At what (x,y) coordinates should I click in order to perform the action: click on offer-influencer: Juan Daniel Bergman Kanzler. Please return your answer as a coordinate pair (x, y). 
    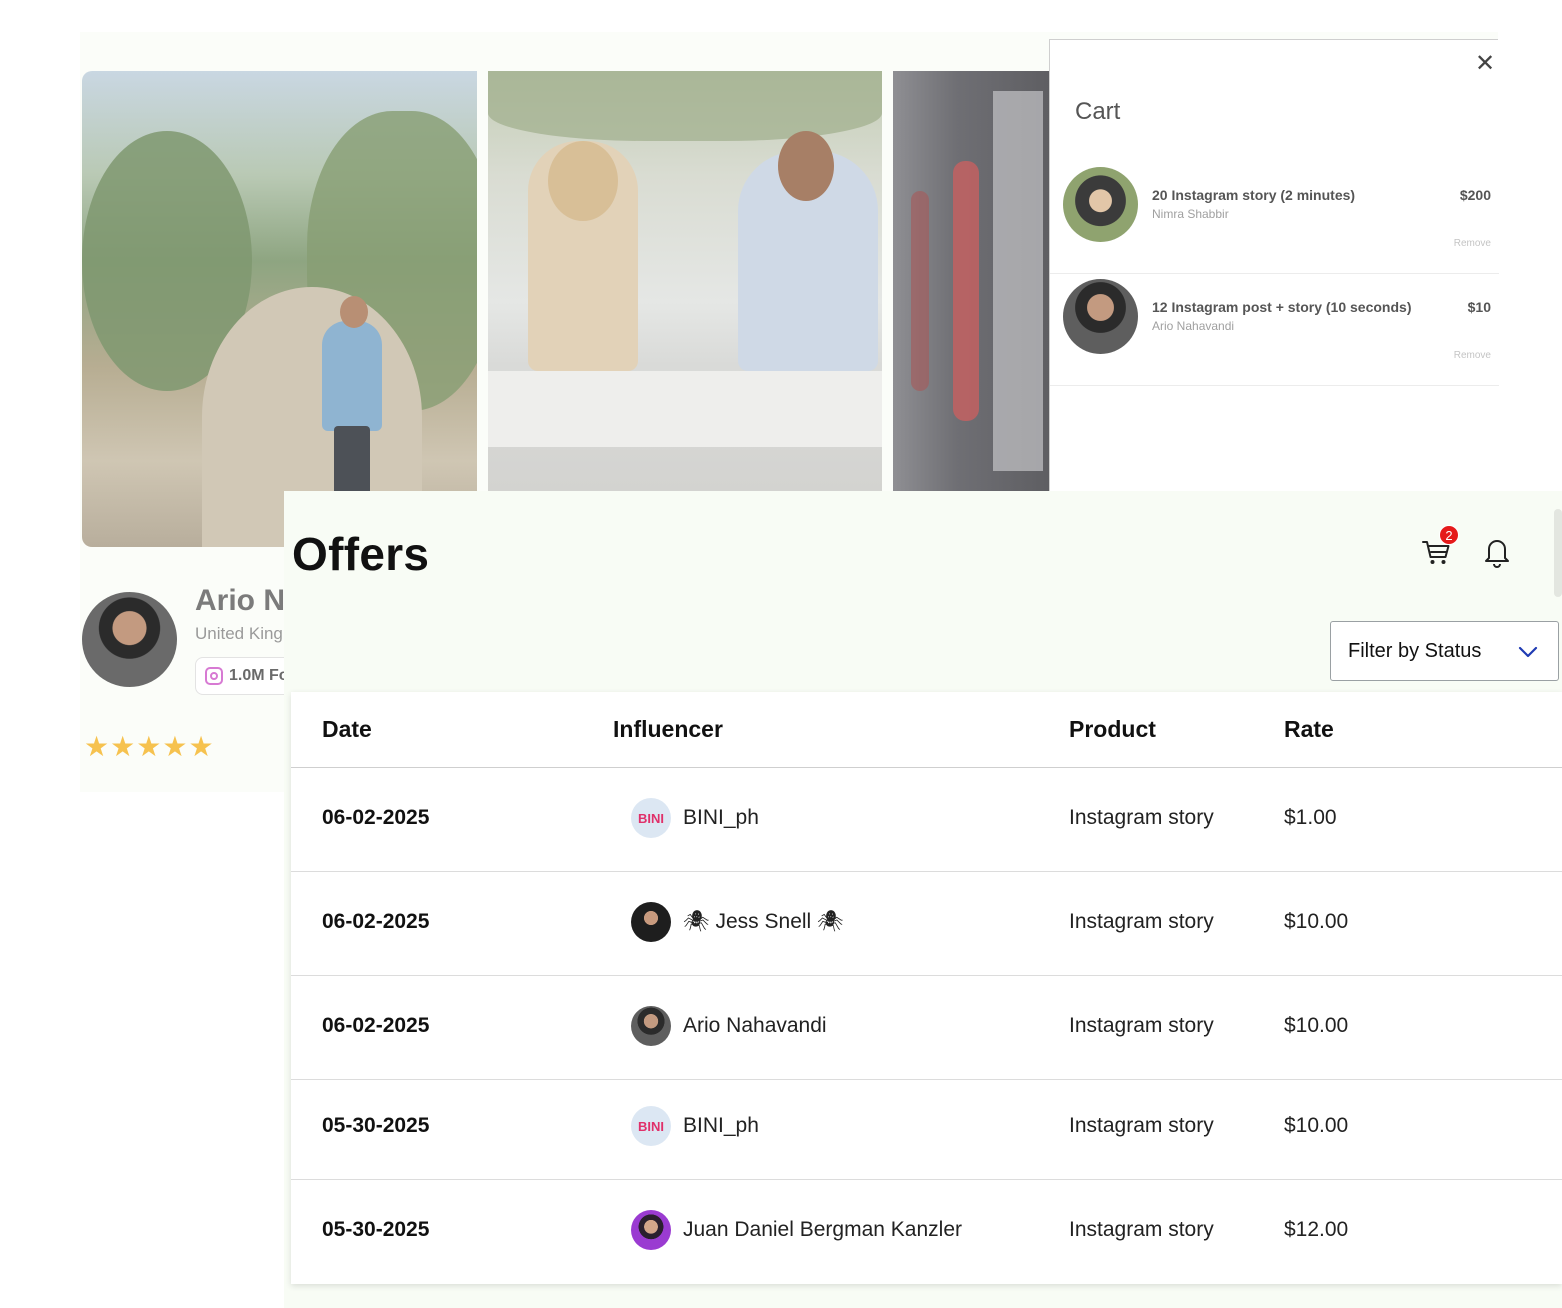
    Looking at the image, I should click on (796, 1230).